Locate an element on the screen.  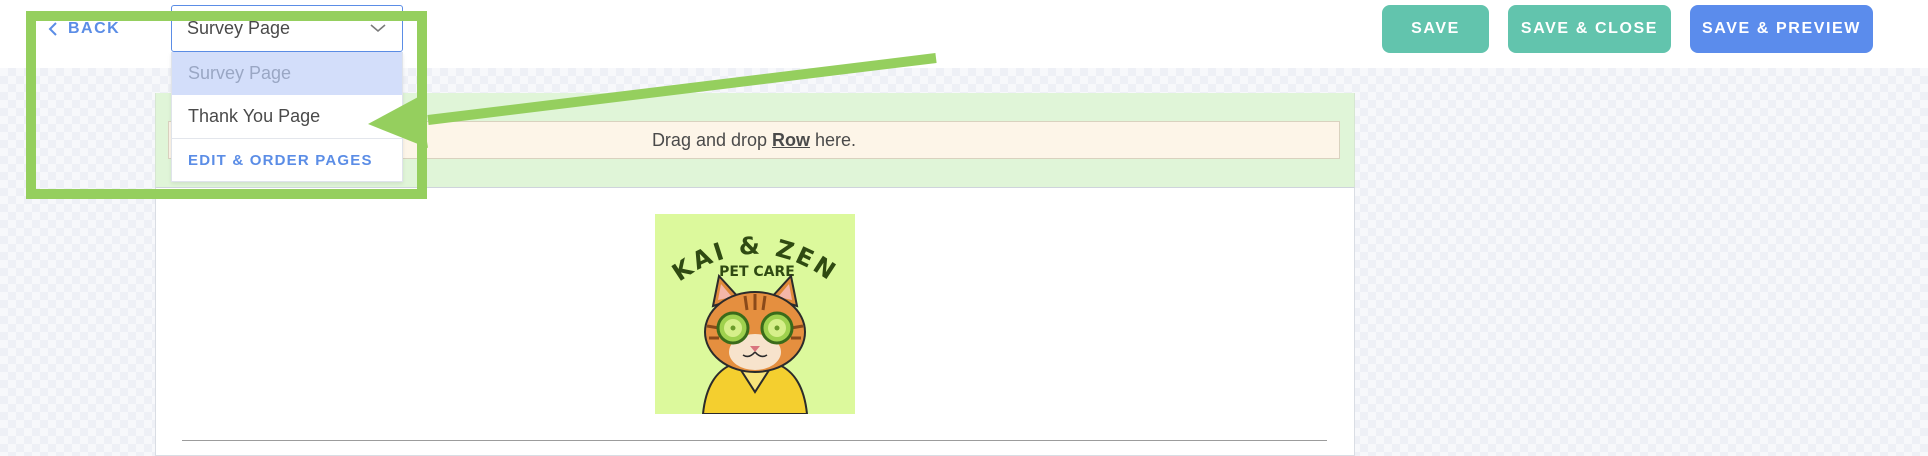
edit-order-pages-link: EDIT & ORDER PAGES is located at coordinates (287, 160).